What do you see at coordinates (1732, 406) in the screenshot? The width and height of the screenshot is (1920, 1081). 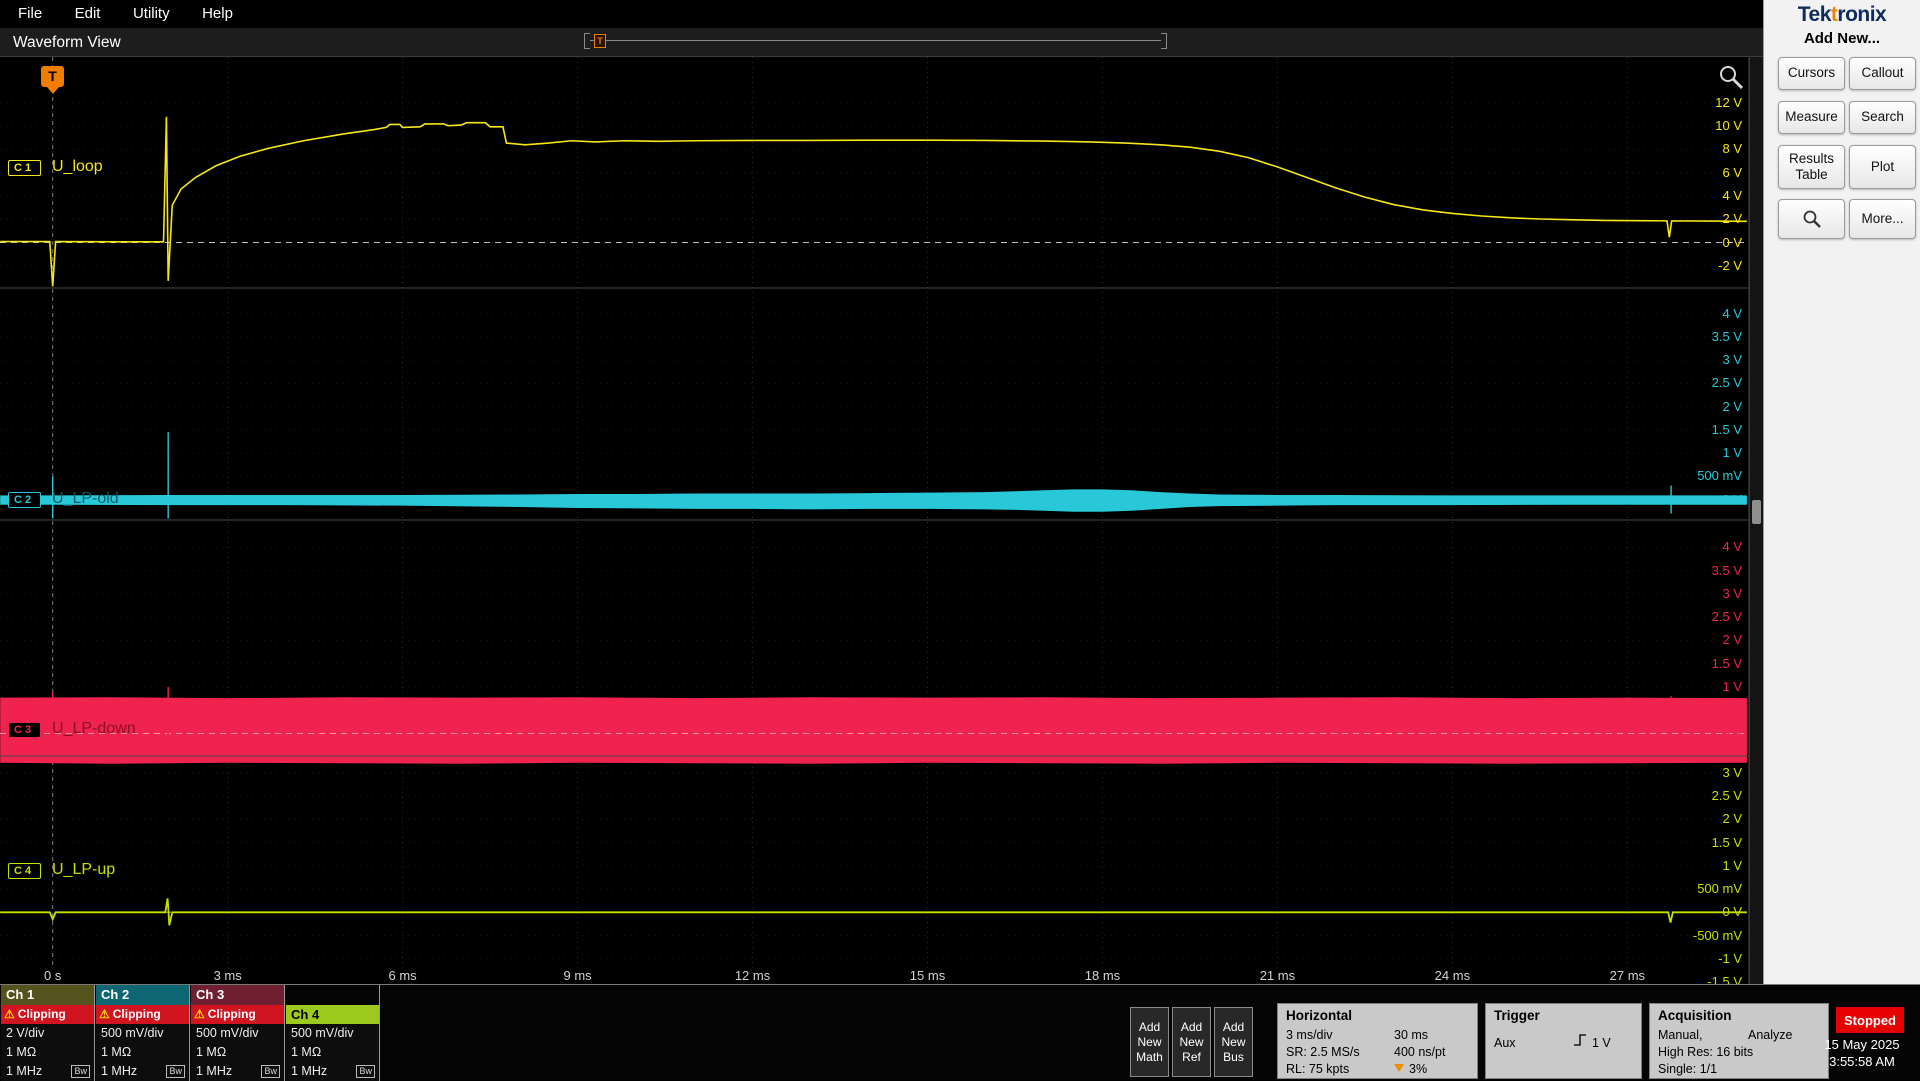 I see `axis-label-ch2: 2 V` at bounding box center [1732, 406].